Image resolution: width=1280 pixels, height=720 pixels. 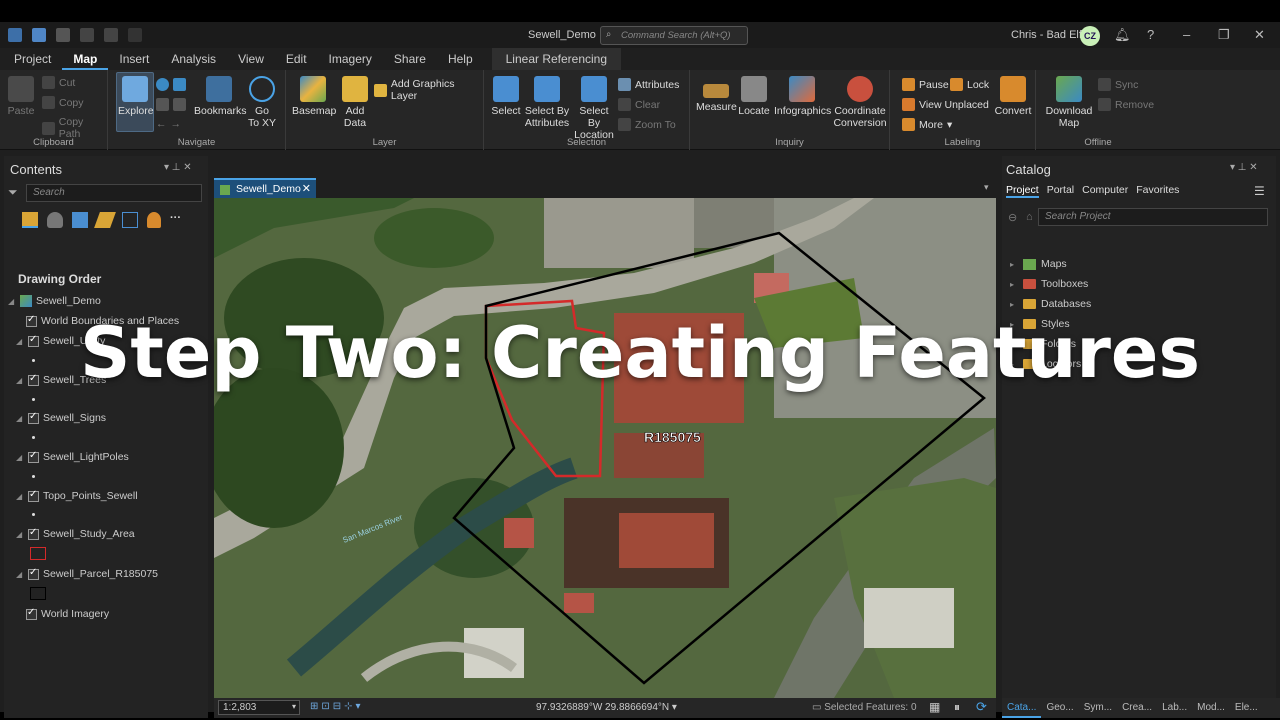 I want to click on download-map-button: Download Map, so click(x=1069, y=102).